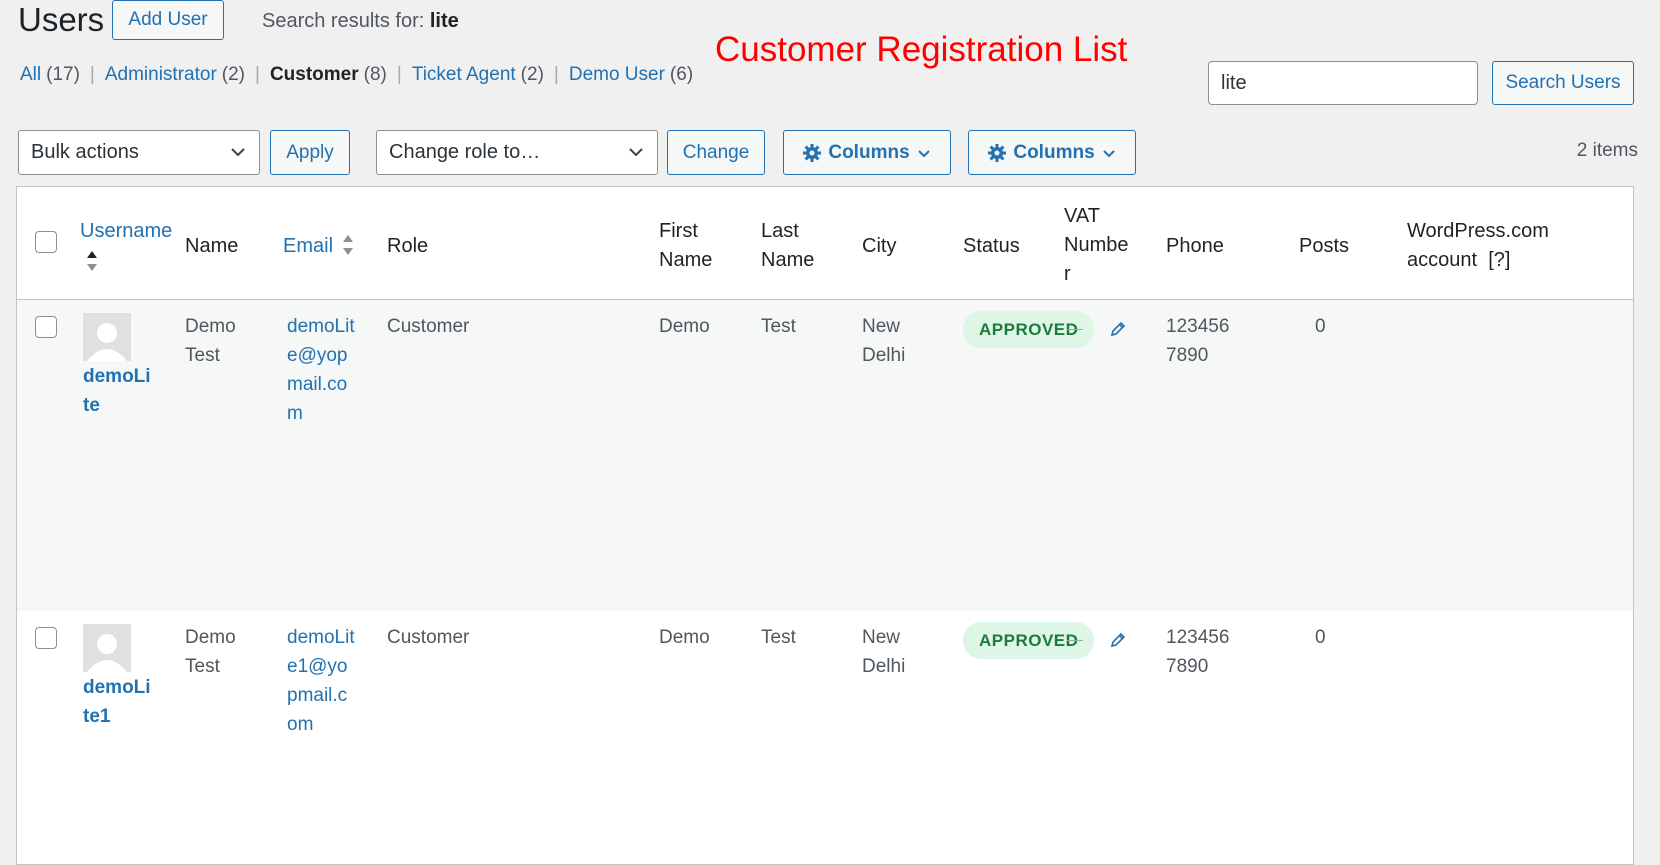 This screenshot has height=865, width=1660. I want to click on column-status: Status, so click(991, 246).